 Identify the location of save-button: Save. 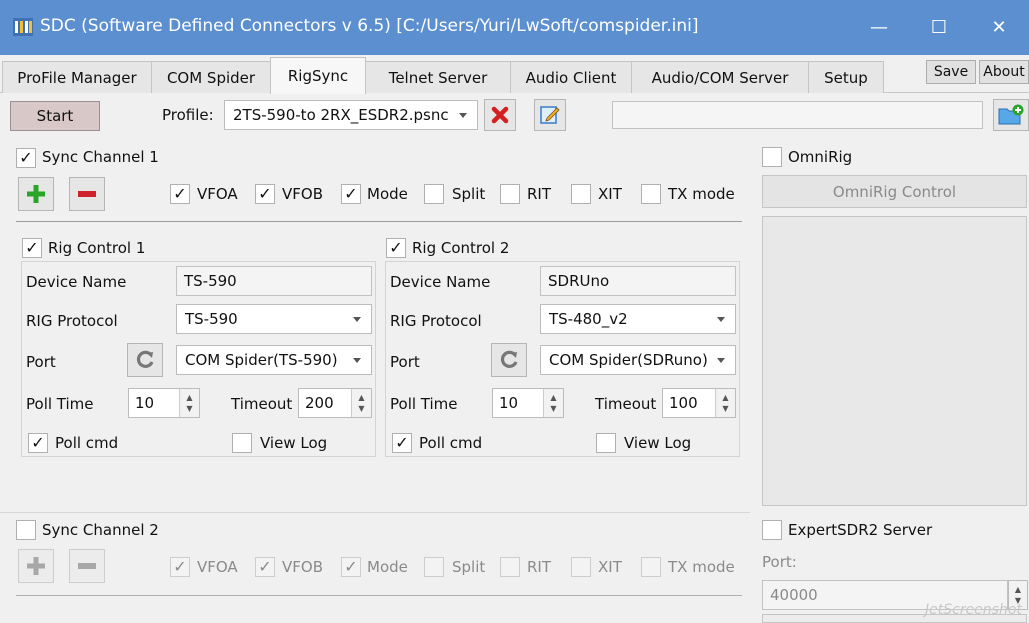
(951, 72).